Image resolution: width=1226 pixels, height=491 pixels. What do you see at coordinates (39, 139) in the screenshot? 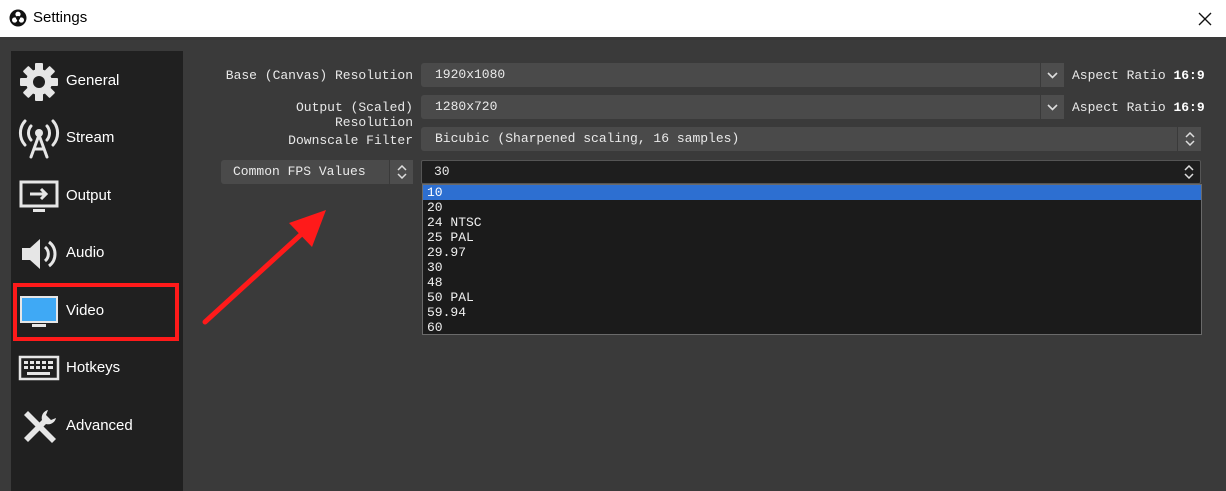
I see `broadcast-antenna-icon` at bounding box center [39, 139].